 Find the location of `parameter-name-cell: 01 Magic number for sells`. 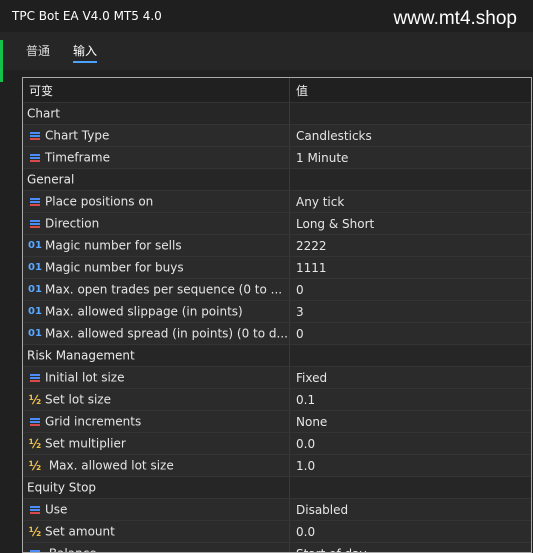

parameter-name-cell: 01 Magic number for sells is located at coordinates (156, 245).